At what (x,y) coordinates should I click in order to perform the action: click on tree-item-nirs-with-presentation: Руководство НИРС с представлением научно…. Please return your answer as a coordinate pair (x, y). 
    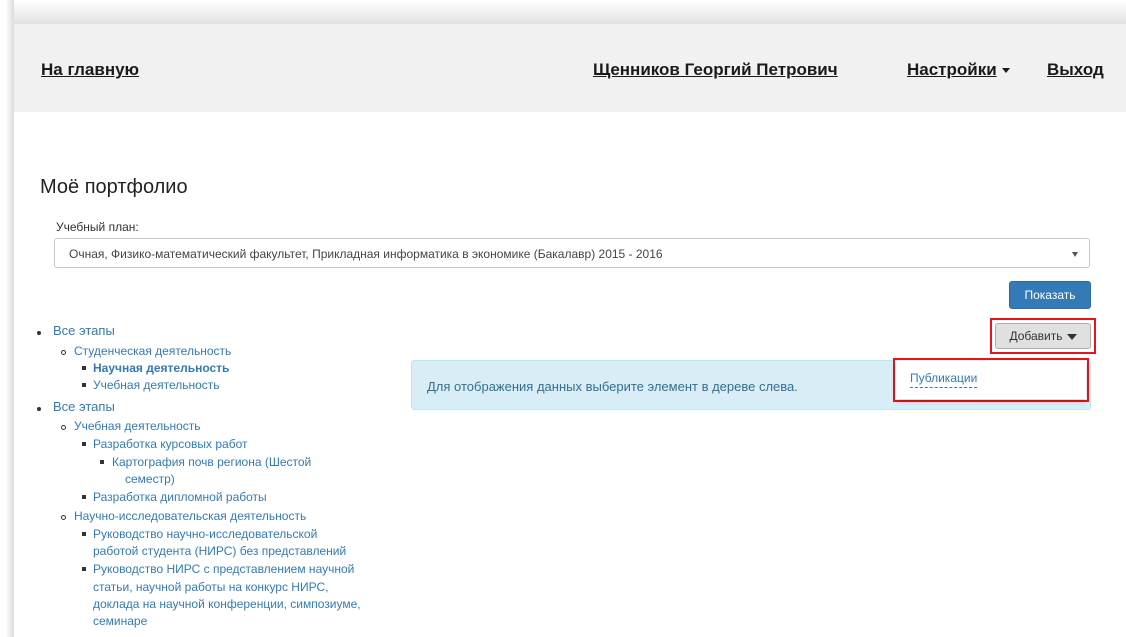
    Looking at the image, I should click on (223, 569).